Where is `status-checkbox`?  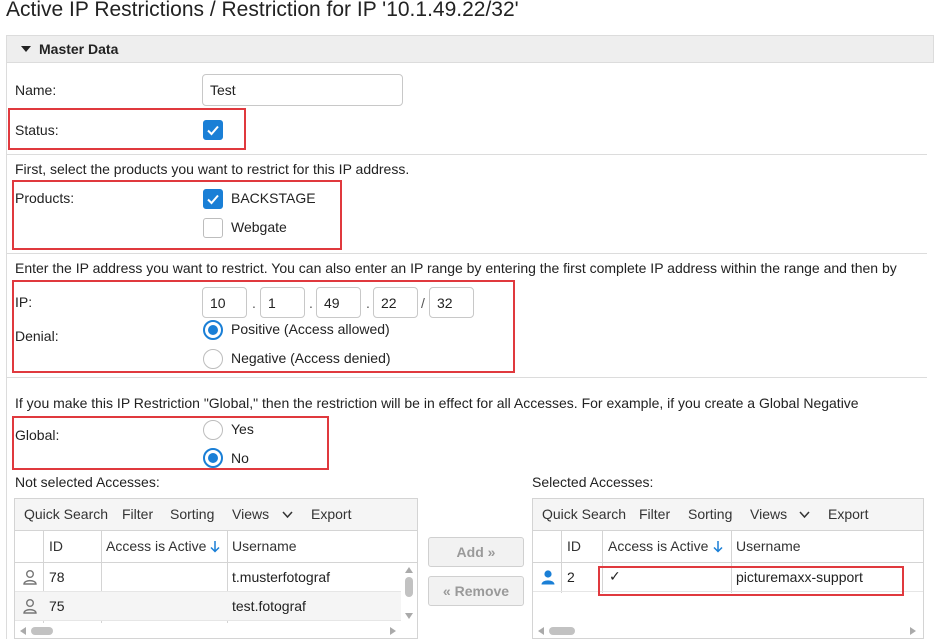
status-checkbox is located at coordinates (213, 130).